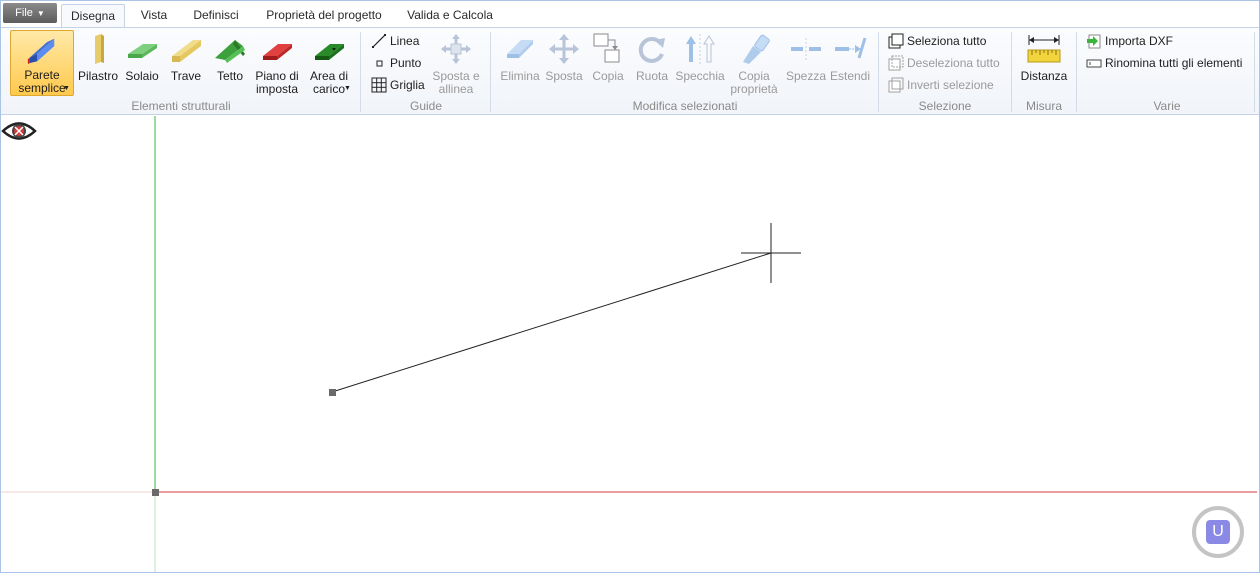  What do you see at coordinates (1044, 49) in the screenshot?
I see `ruler-icon` at bounding box center [1044, 49].